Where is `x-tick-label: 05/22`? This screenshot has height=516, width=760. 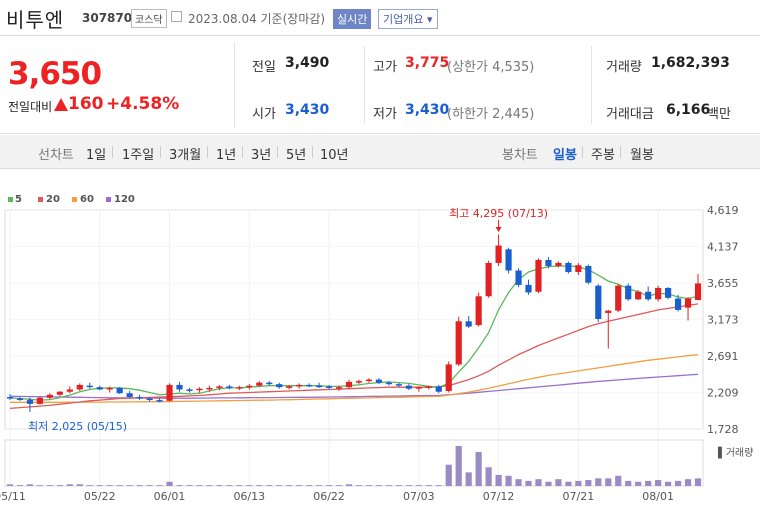 x-tick-label: 05/22 is located at coordinates (100, 496).